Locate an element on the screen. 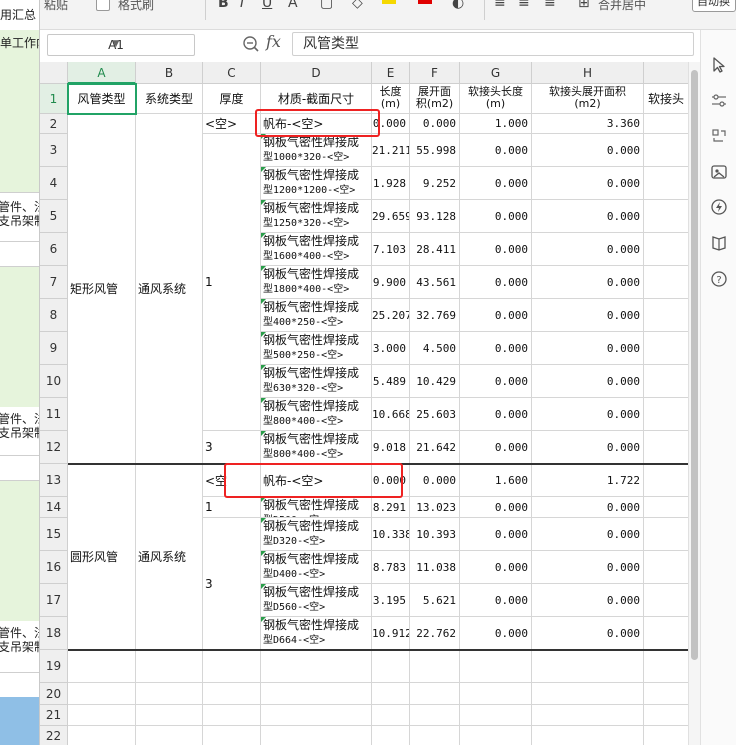  material-size-cell: 钢板气密性焊接成 型1250*320-<空> is located at coordinates (316, 216).